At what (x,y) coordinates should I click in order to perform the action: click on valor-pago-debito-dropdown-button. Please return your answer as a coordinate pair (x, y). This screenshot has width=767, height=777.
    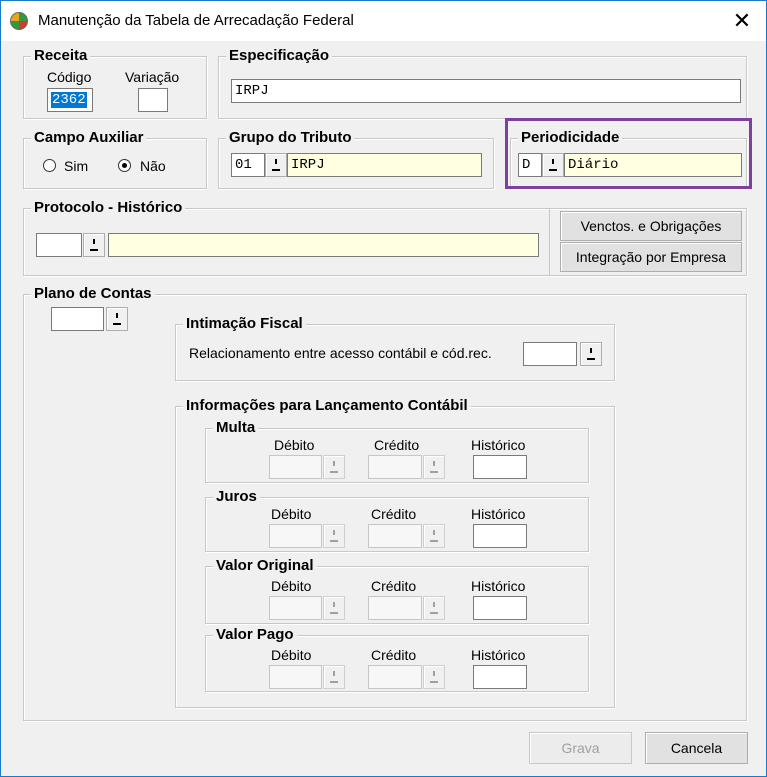
    Looking at the image, I should click on (334, 677).